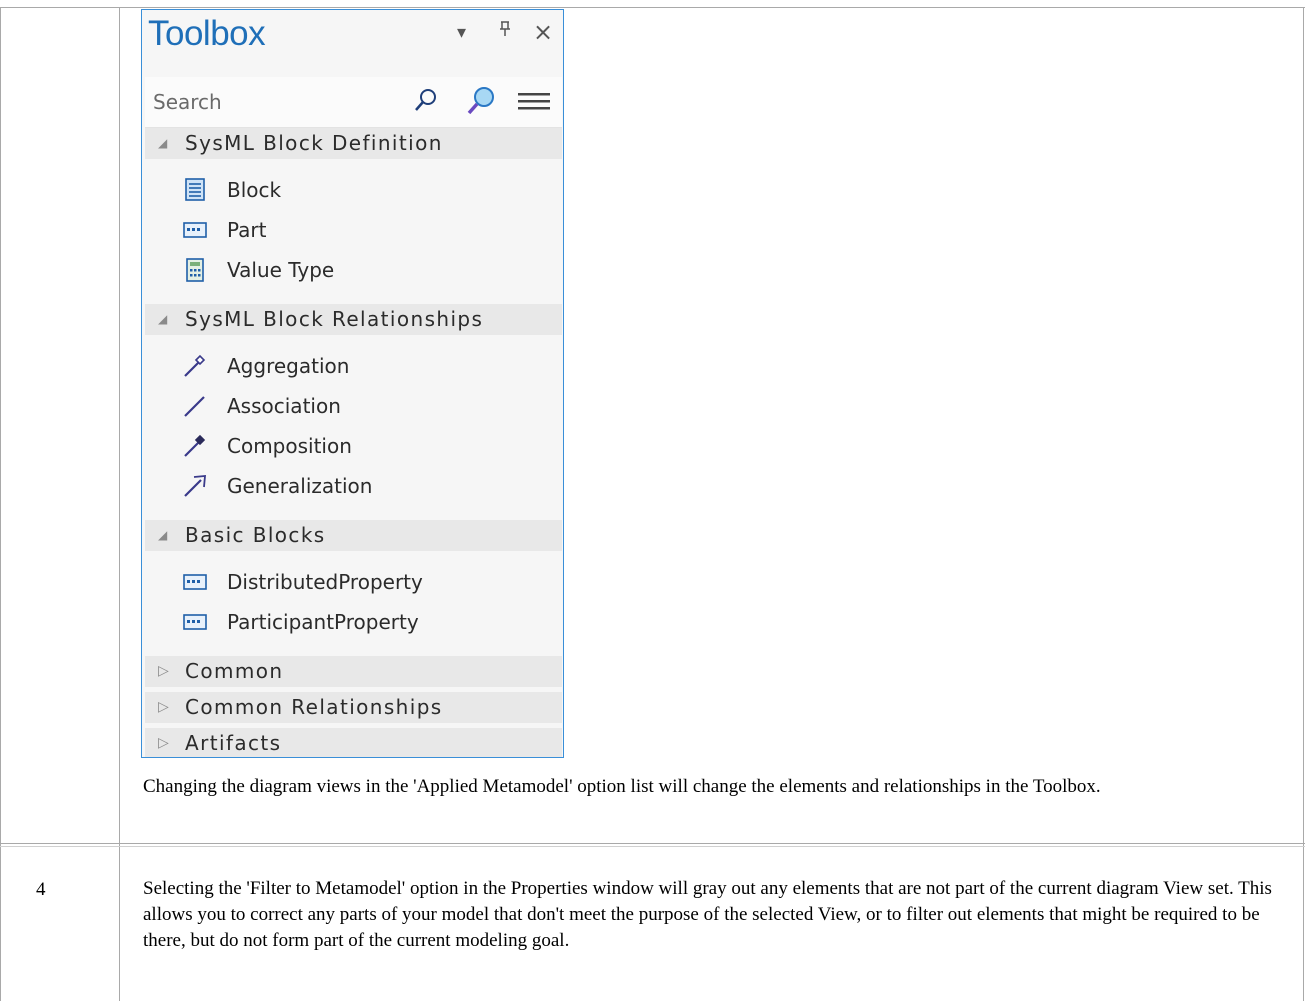 Image resolution: width=1305 pixels, height=1001 pixels. I want to click on search-icon, so click(426, 103).